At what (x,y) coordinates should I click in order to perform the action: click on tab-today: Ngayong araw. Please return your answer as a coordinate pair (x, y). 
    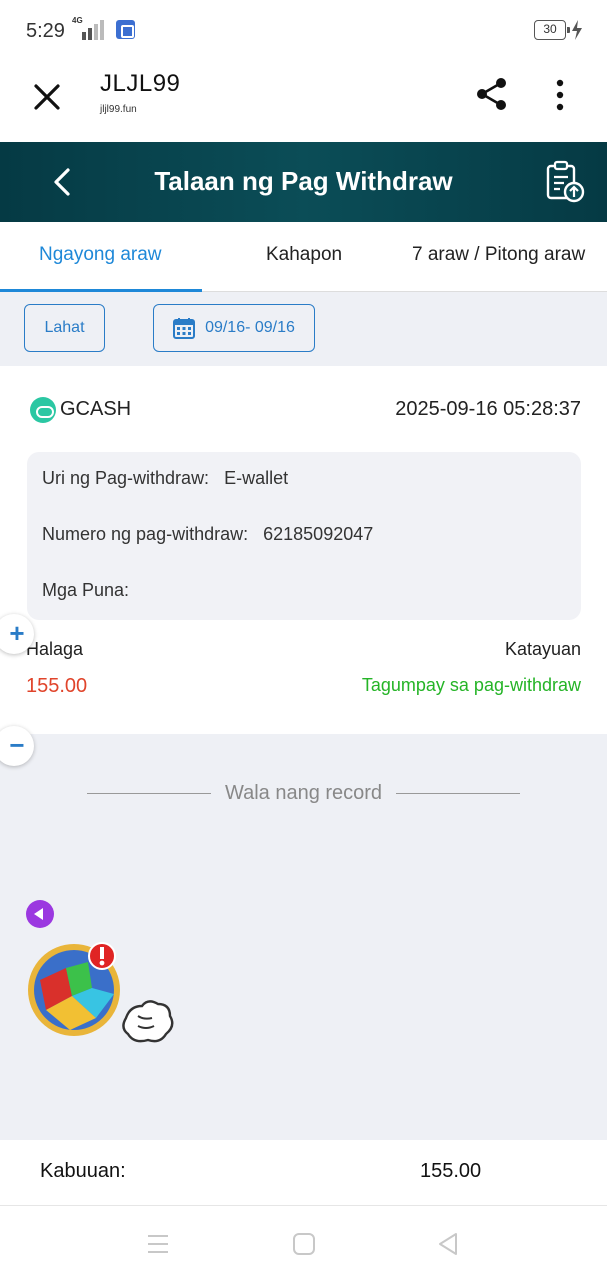
    Looking at the image, I should click on (100, 255).